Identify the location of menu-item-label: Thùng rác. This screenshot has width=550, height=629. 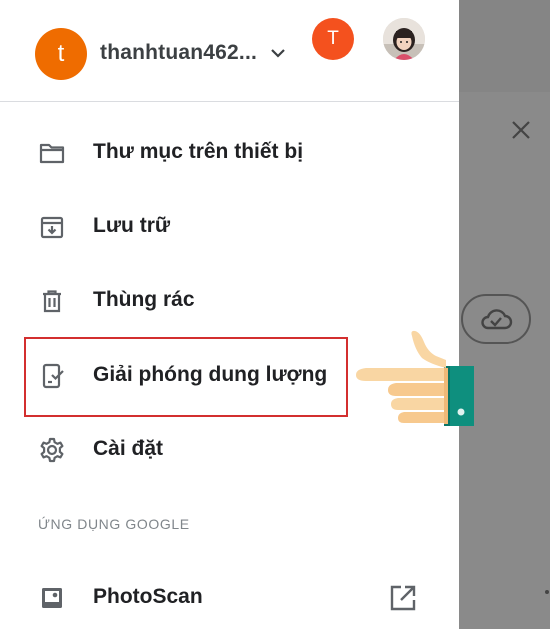
(144, 299).